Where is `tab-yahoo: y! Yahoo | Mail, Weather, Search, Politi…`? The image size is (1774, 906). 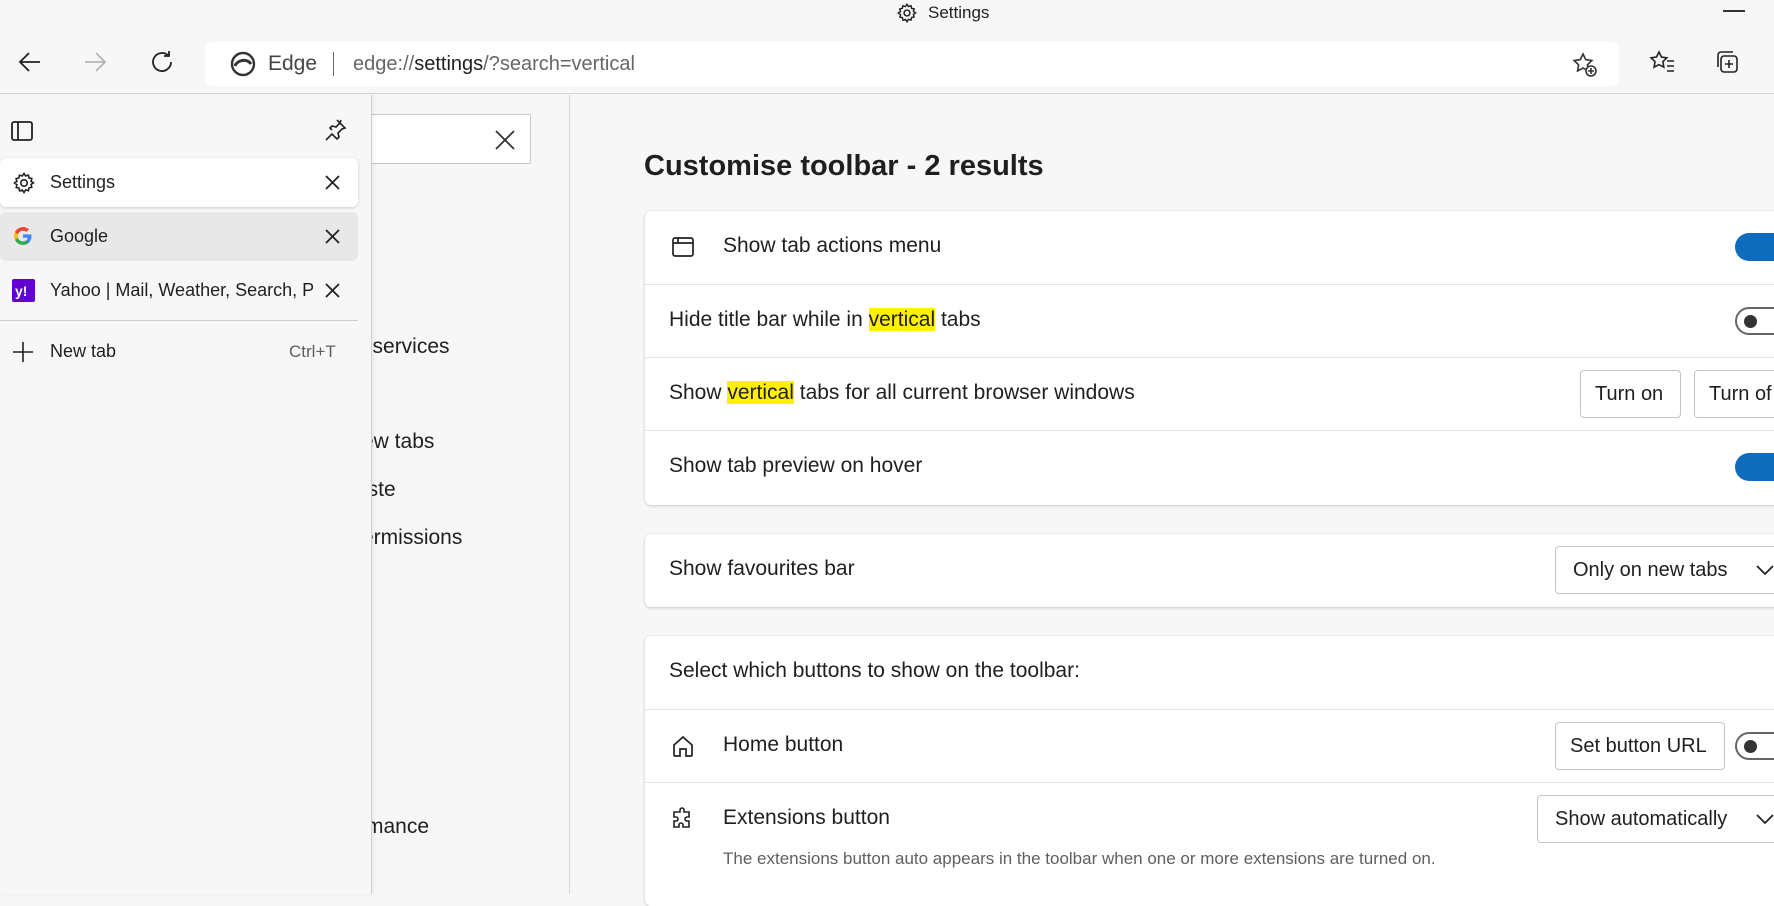 tab-yahoo: y! Yahoo | Mail, Weather, Search, Politi… is located at coordinates (179, 290).